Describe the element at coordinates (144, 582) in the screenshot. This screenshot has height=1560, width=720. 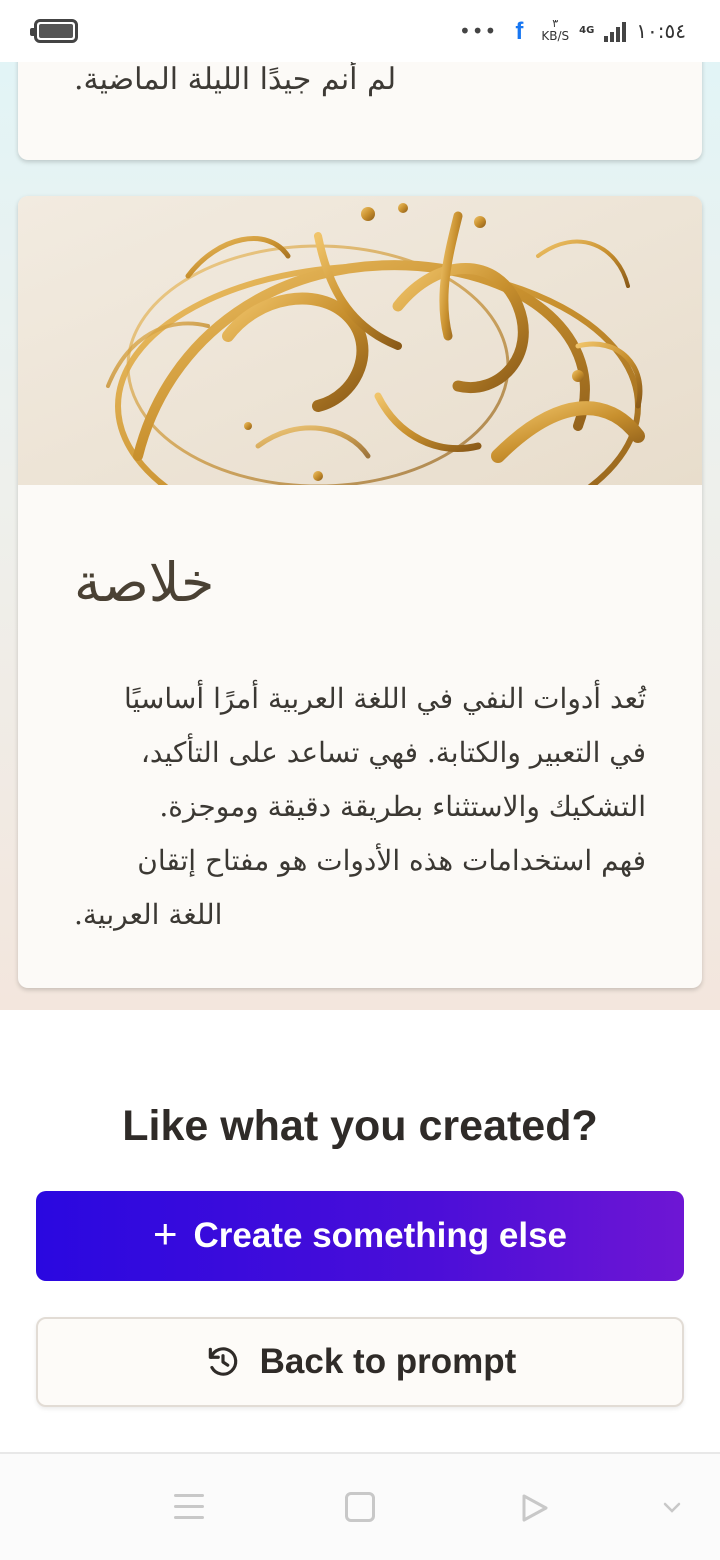
I see `summary-title: خلاصة` at that location.